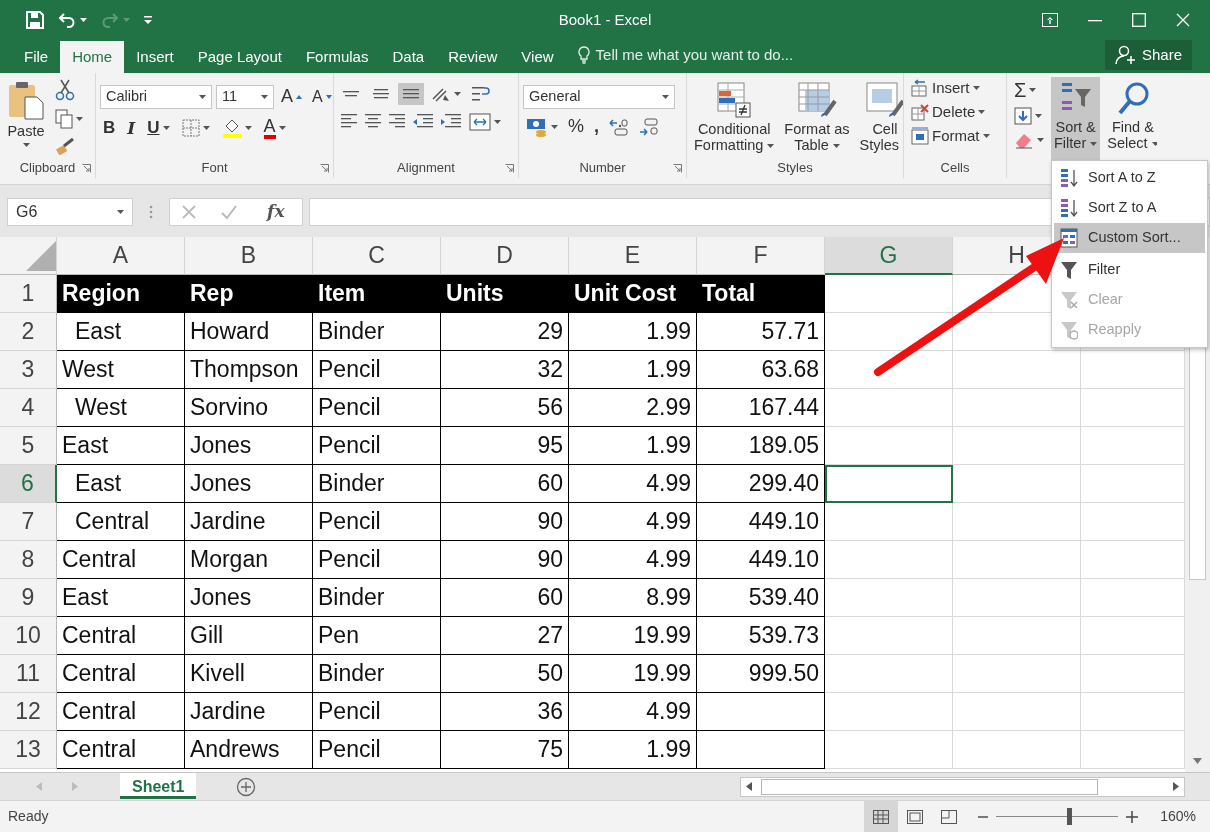 Image resolution: width=1210 pixels, height=832 pixels. What do you see at coordinates (246, 786) in the screenshot?
I see `add-sheet-icon` at bounding box center [246, 786].